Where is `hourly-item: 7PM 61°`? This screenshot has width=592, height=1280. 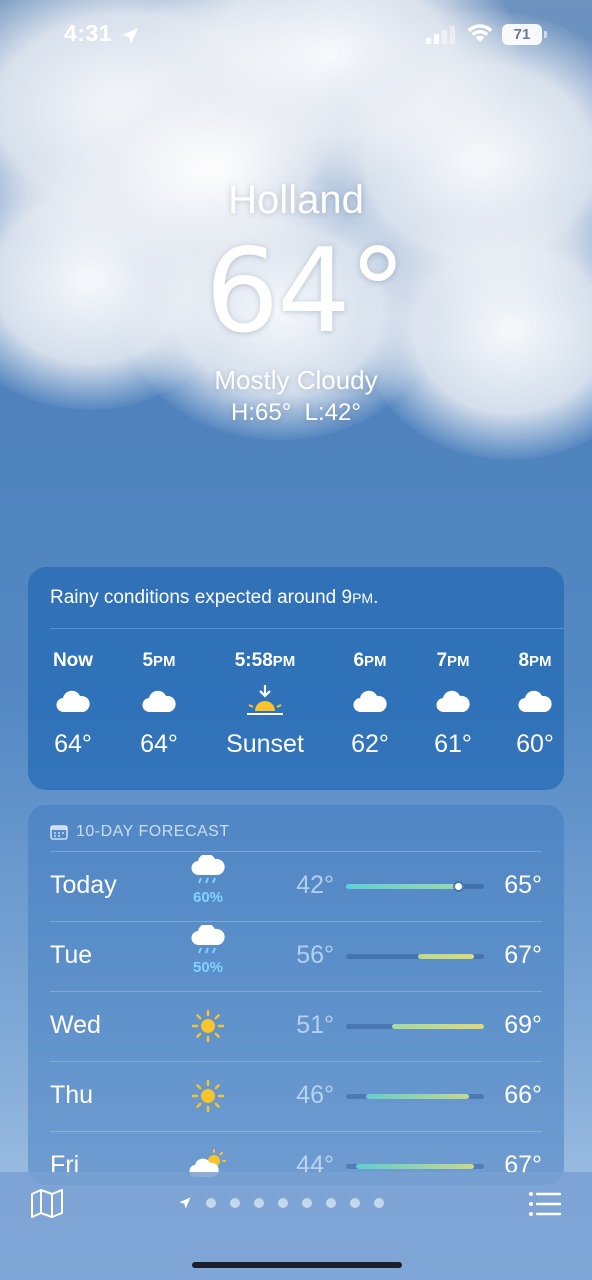 hourly-item: 7PM 61° is located at coordinates (453, 704).